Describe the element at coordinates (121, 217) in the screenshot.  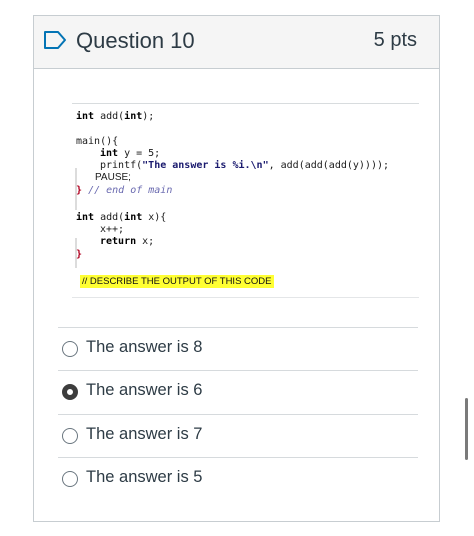
I see `code-line: int add(int x){` at that location.